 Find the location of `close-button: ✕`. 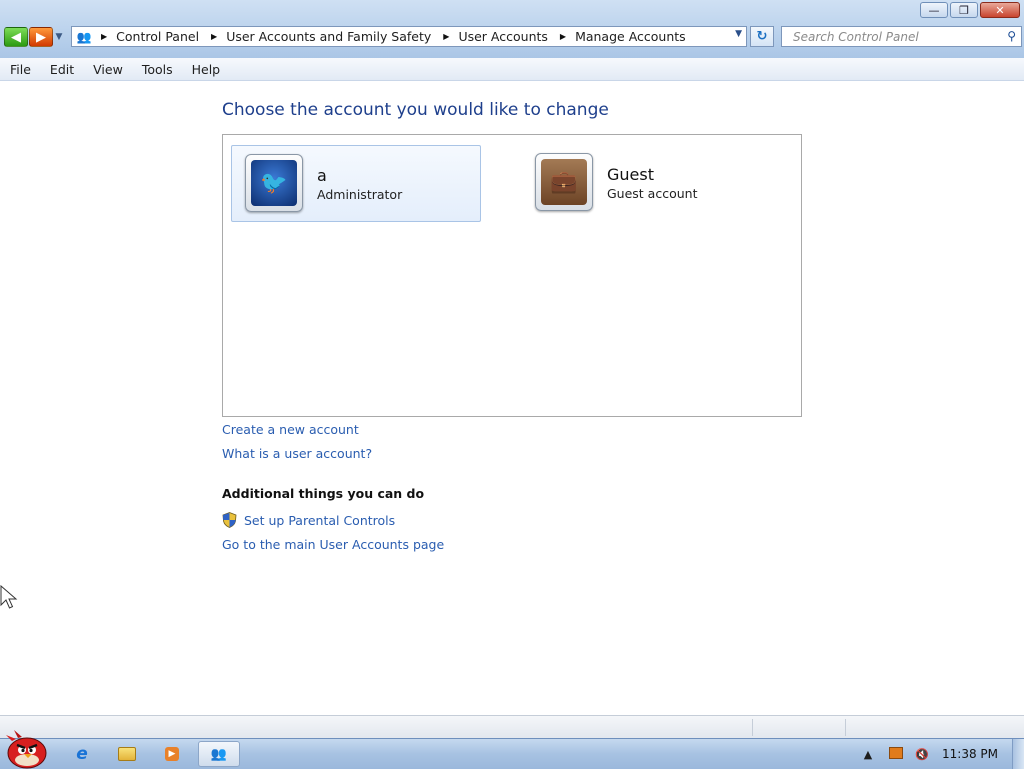

close-button: ✕ is located at coordinates (1000, 10).